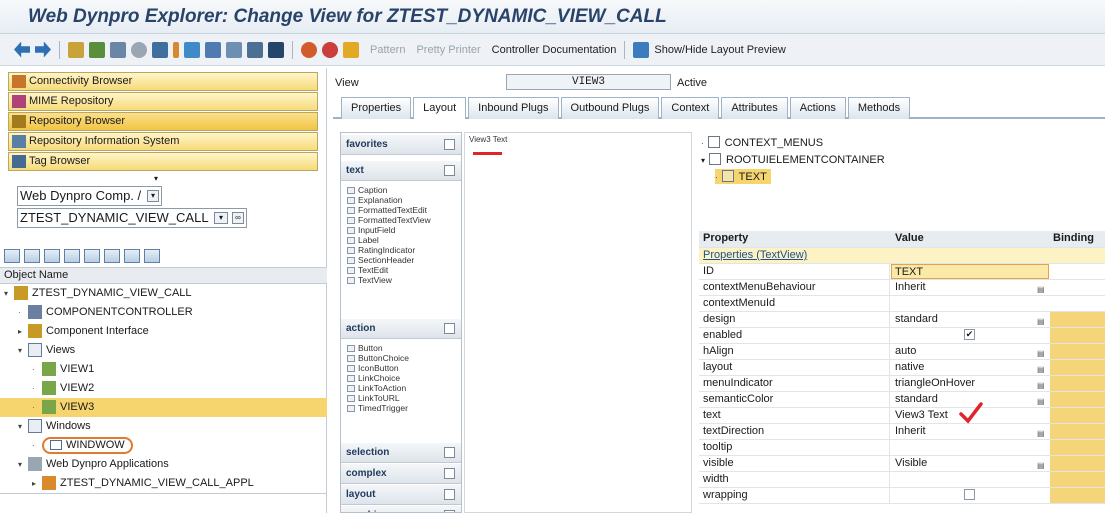 The image size is (1105, 513). I want to click on palette-item-explanation: Explanation, so click(374, 200).